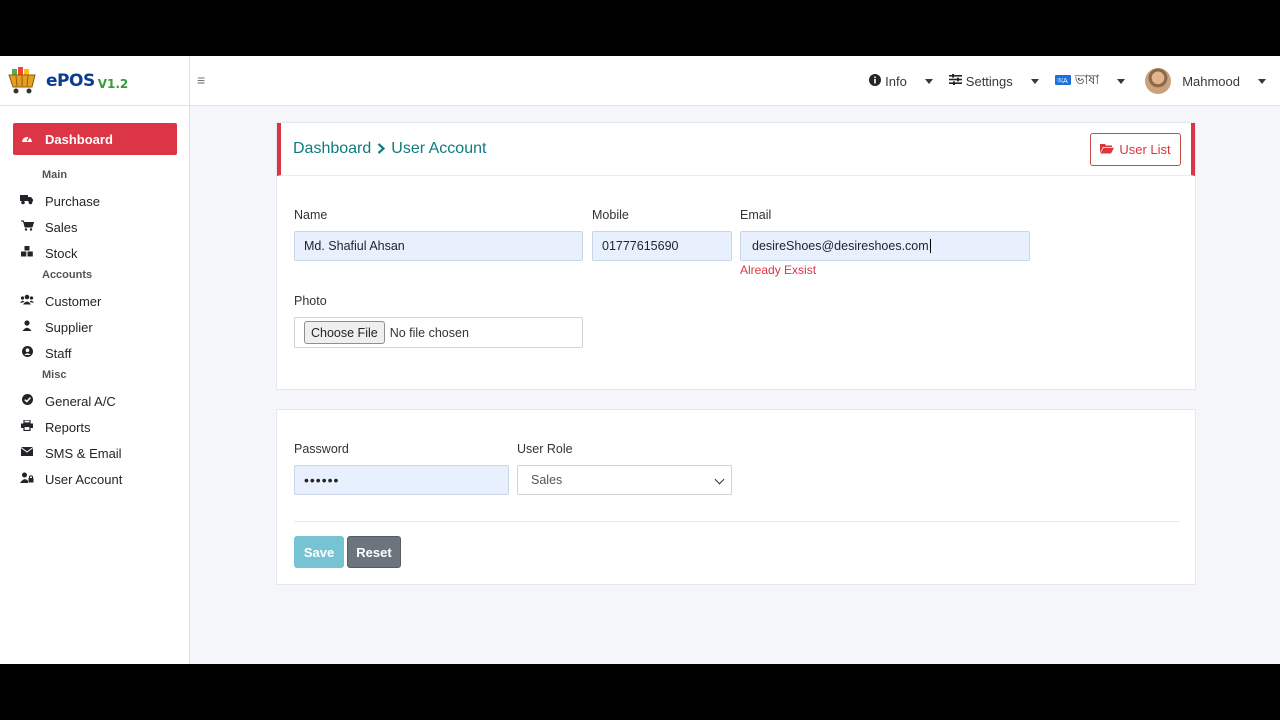 Image resolution: width=1280 pixels, height=720 pixels. What do you see at coordinates (401, 480) in the screenshot?
I see `password-input: ••••••` at bounding box center [401, 480].